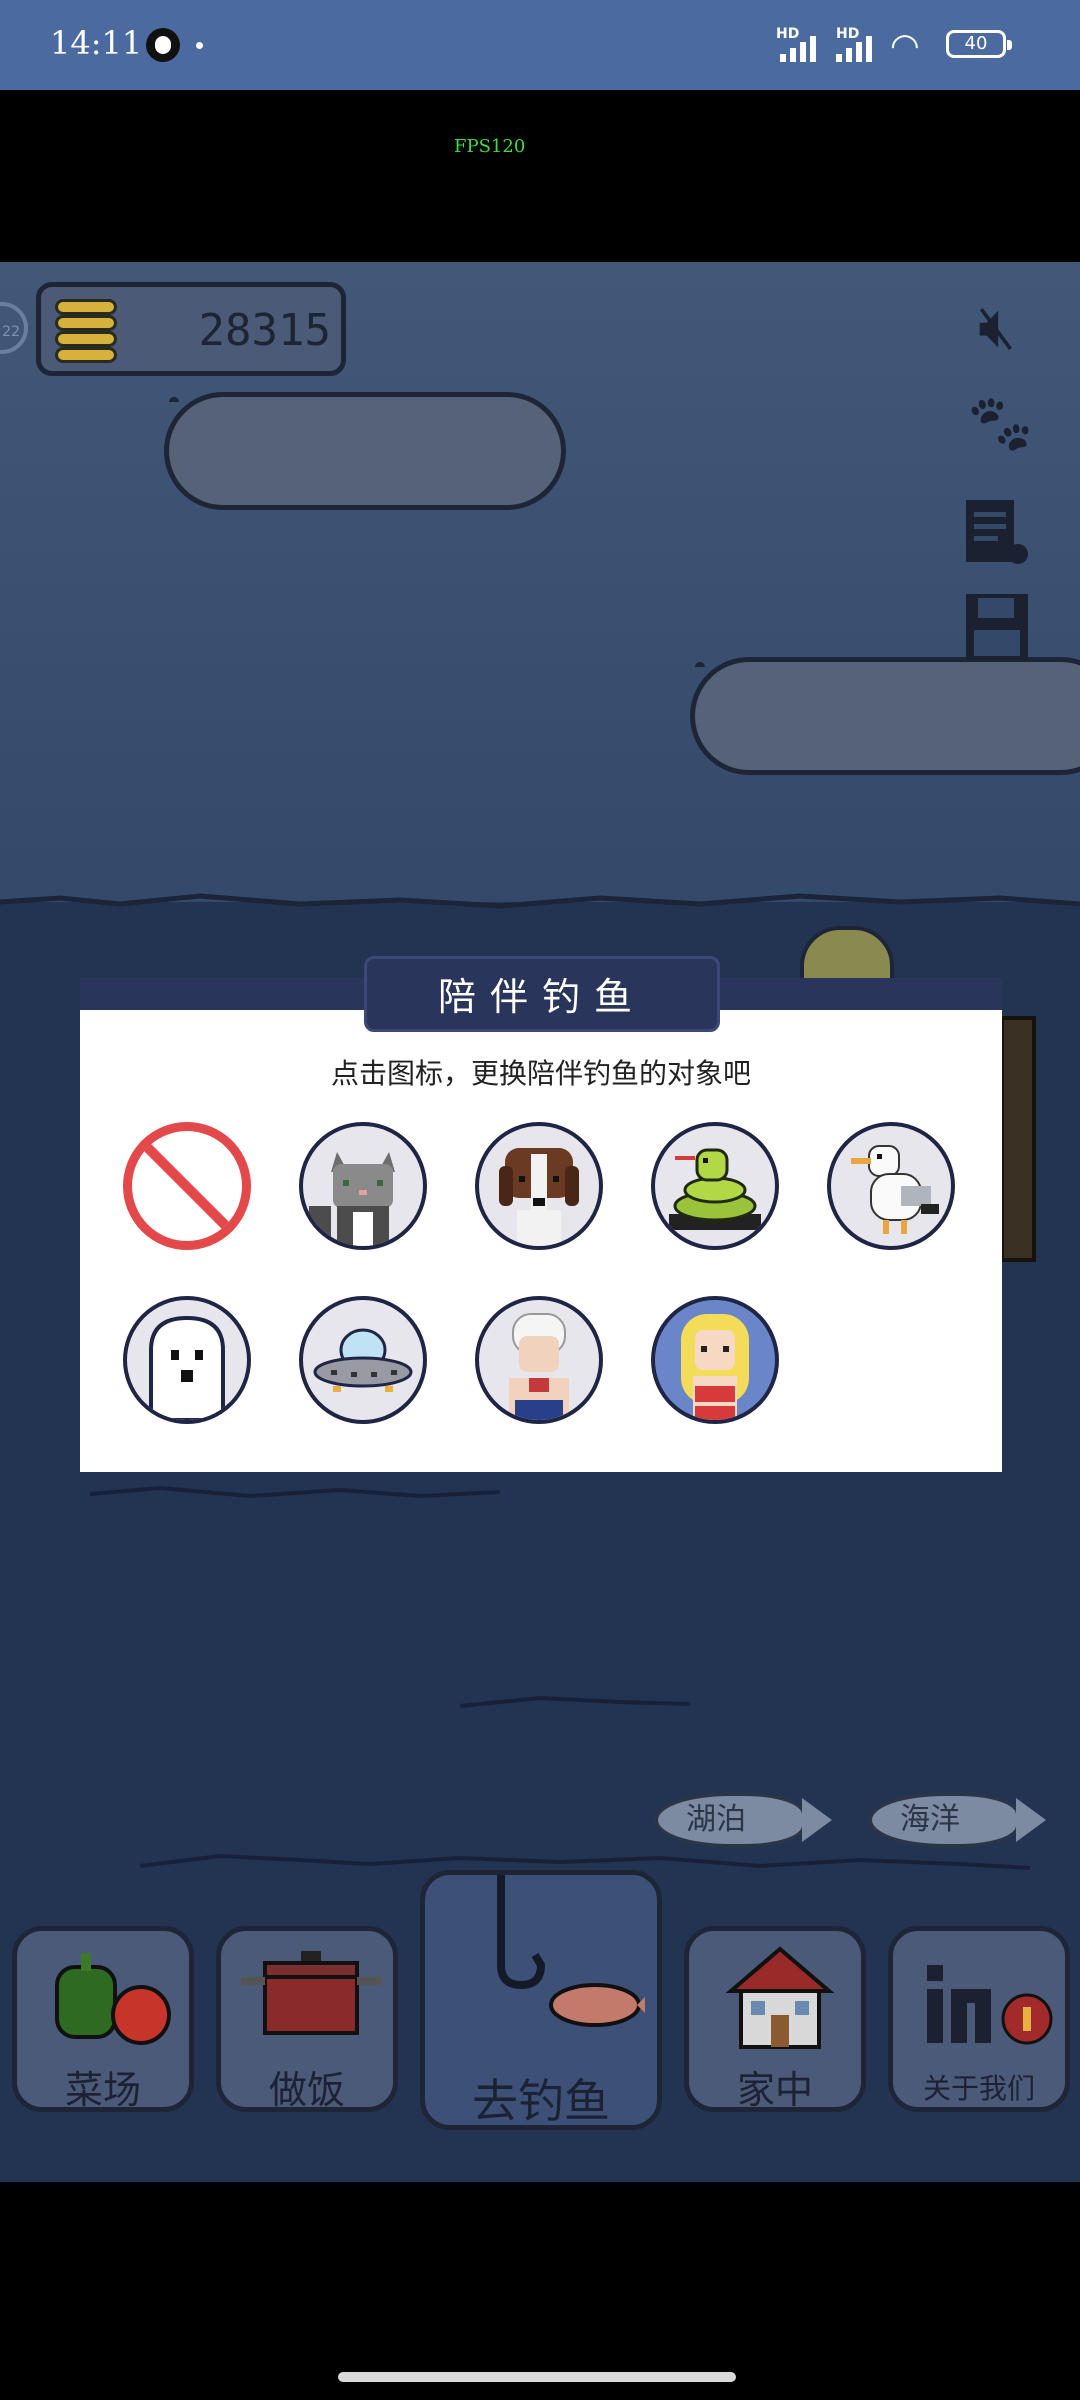 The height and width of the screenshot is (2400, 1080). What do you see at coordinates (264, 330) in the screenshot?
I see `coin-amount: 28315` at bounding box center [264, 330].